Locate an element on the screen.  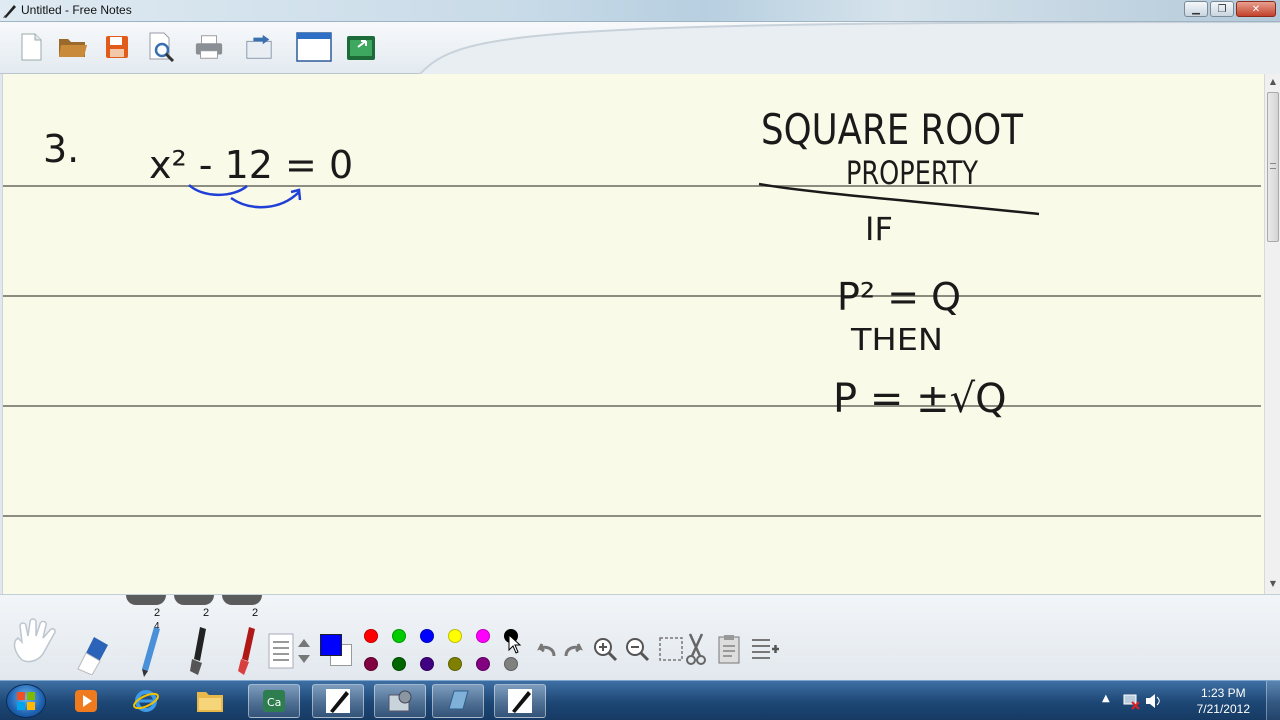
marker-width-label: 2 is located at coordinates (206, 613).